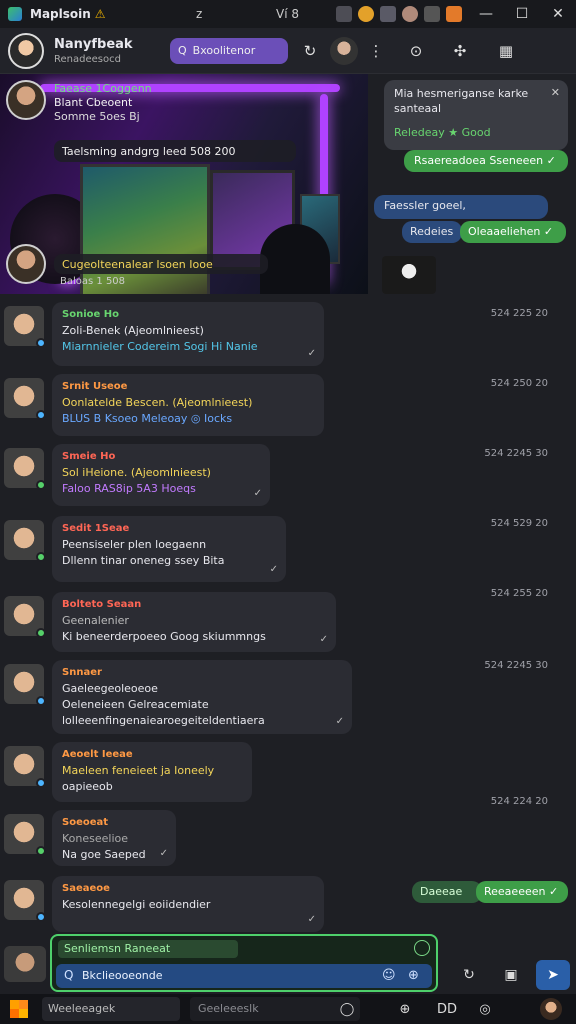  What do you see at coordinates (460, 51) in the screenshot?
I see `call-icon: ✣` at bounding box center [460, 51].